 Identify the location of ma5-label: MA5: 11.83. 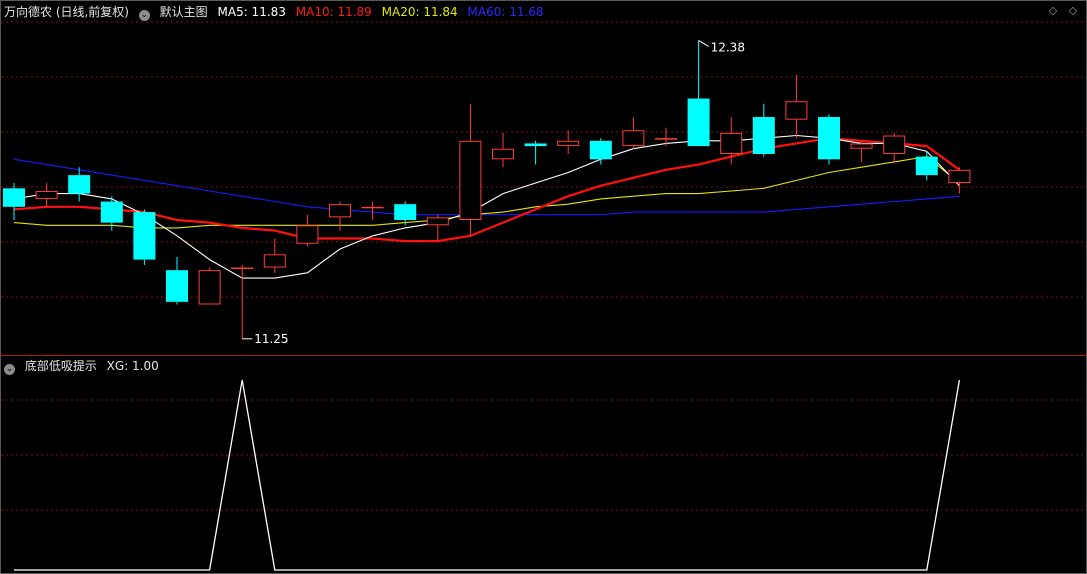
(251, 12).